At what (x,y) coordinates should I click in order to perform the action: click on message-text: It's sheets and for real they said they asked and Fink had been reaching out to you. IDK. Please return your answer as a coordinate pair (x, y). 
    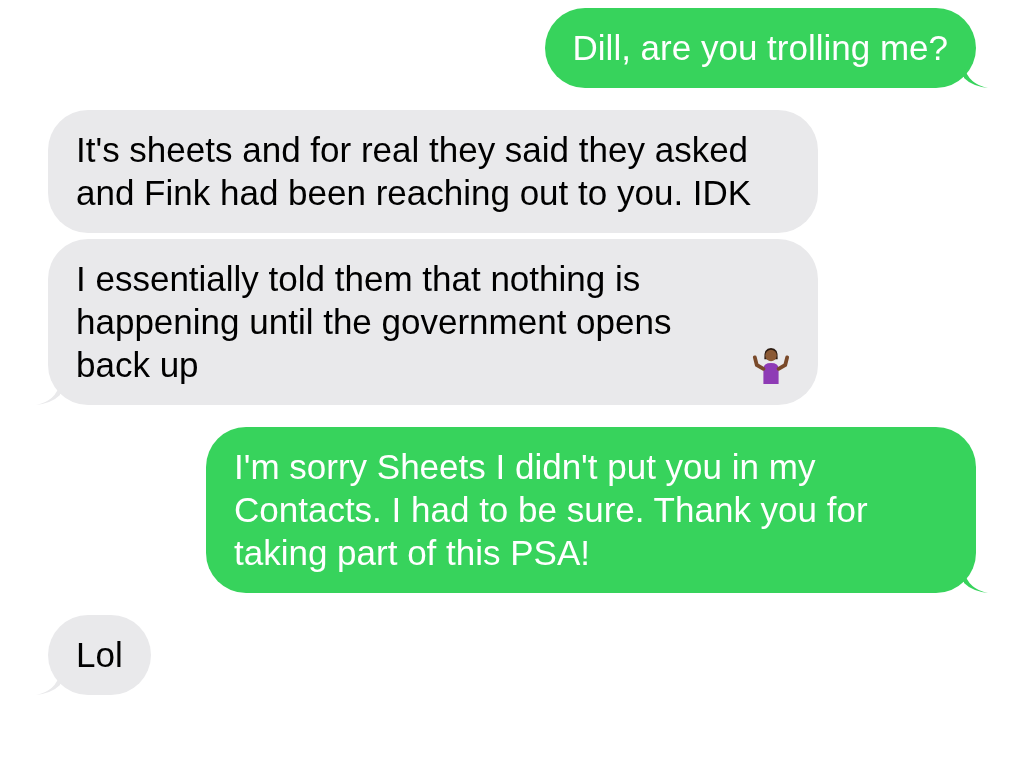
    Looking at the image, I should click on (414, 171).